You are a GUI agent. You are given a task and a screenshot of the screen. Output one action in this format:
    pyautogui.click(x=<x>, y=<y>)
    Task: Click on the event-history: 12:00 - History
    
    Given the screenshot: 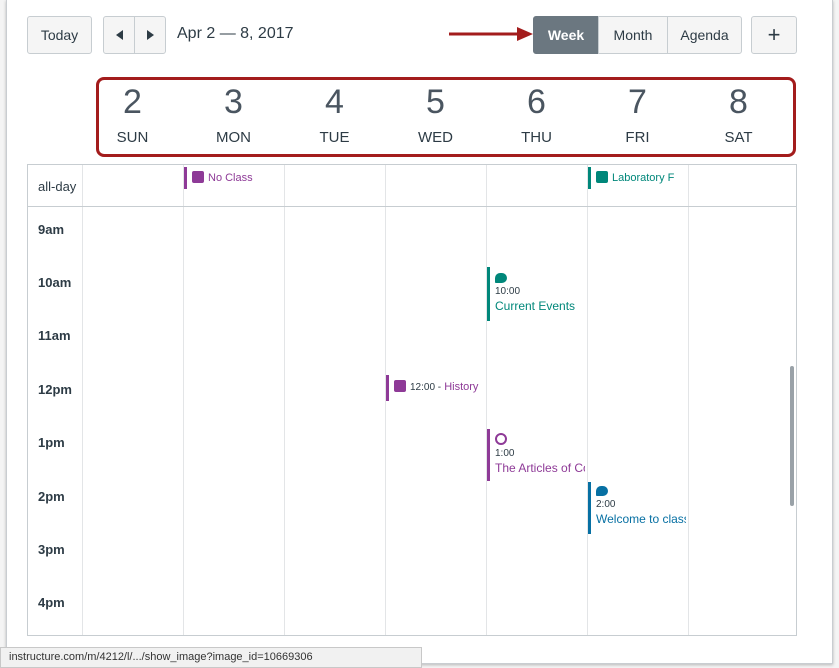 What is the action you would take?
    pyautogui.click(x=435, y=388)
    